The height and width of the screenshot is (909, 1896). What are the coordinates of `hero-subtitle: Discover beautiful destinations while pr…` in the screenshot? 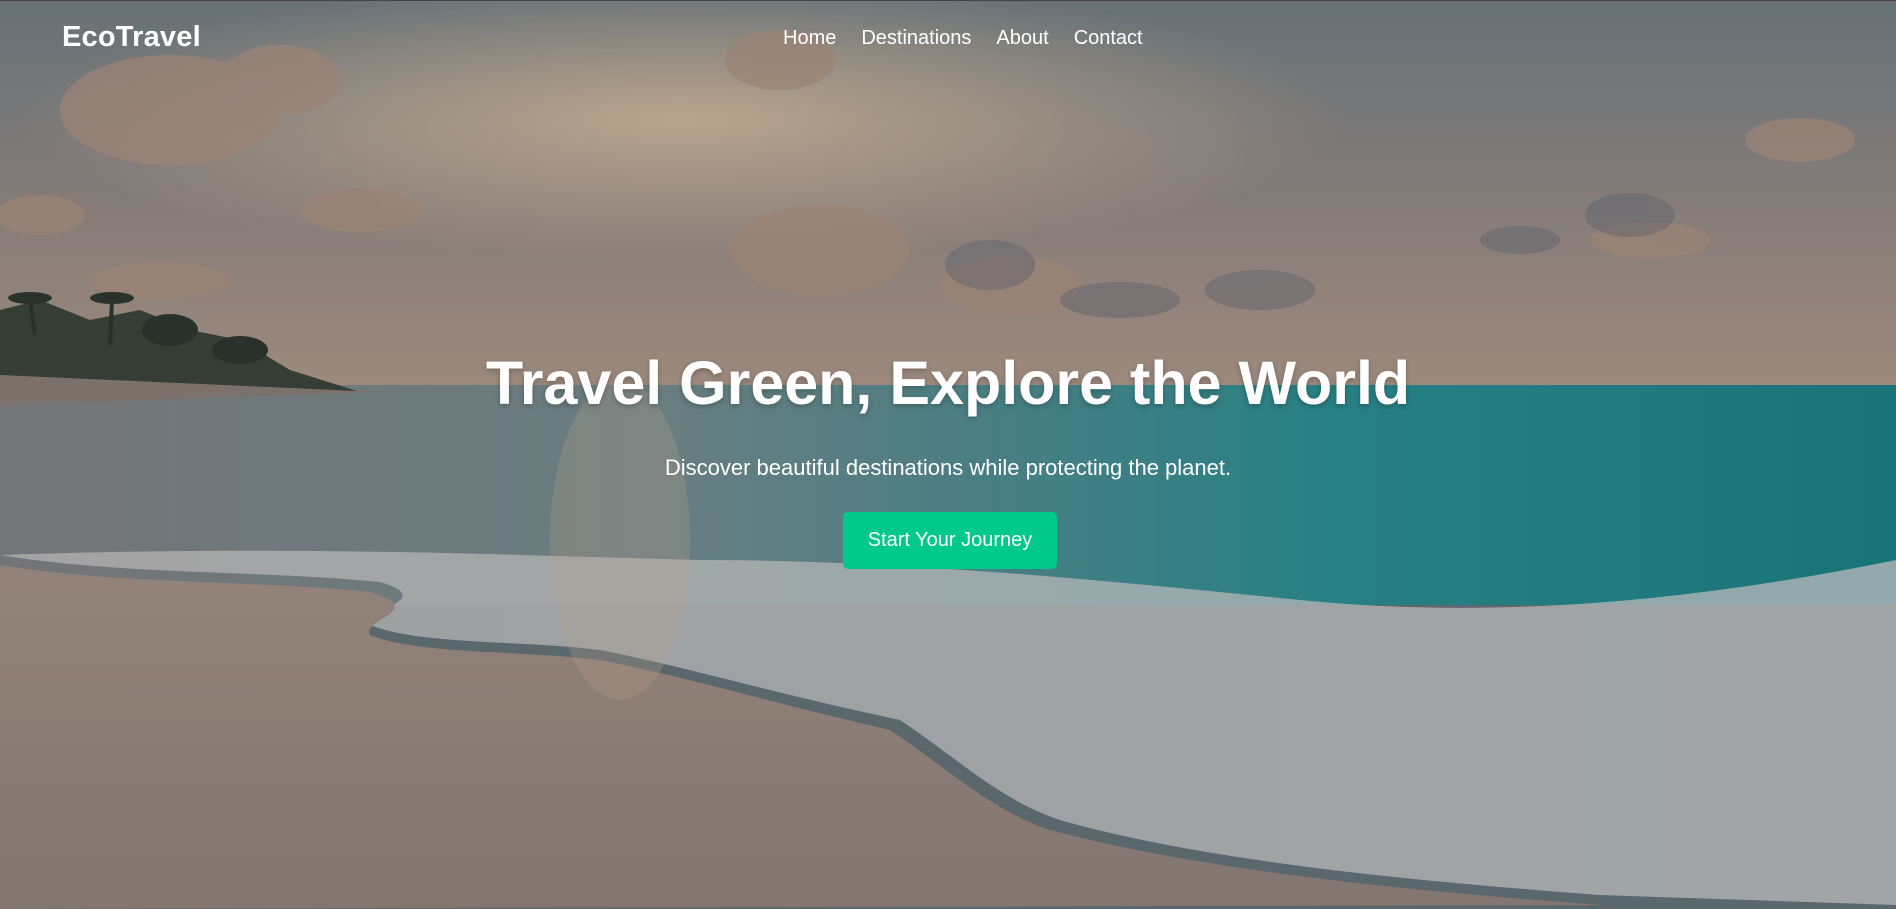 It's located at (948, 467).